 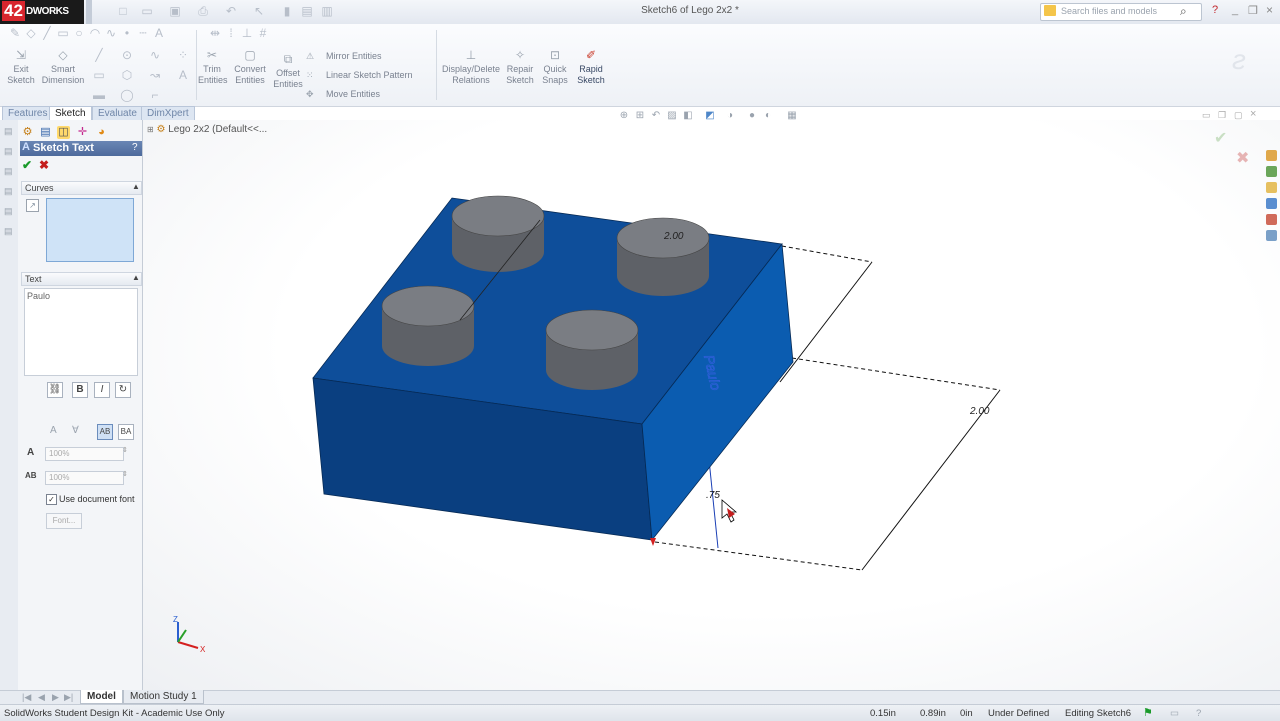 I want to click on mirror-entities-button: Mirror Entities, so click(x=354, y=56).